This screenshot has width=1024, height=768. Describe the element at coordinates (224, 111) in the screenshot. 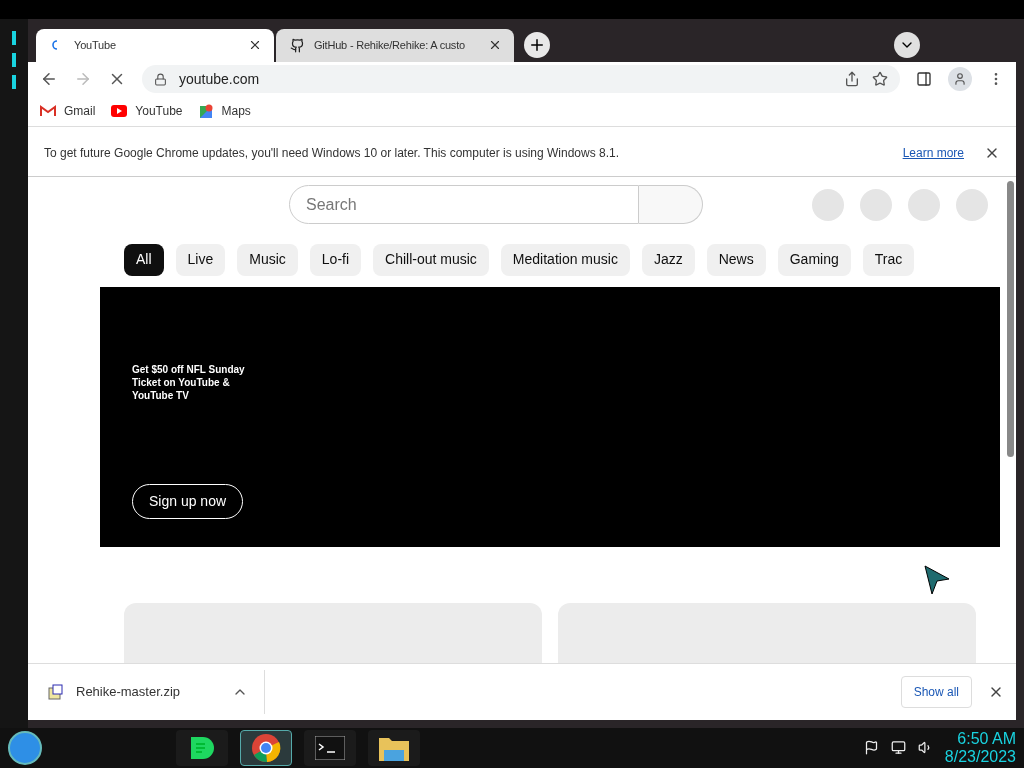

I see `bookmark-item: Maps` at that location.